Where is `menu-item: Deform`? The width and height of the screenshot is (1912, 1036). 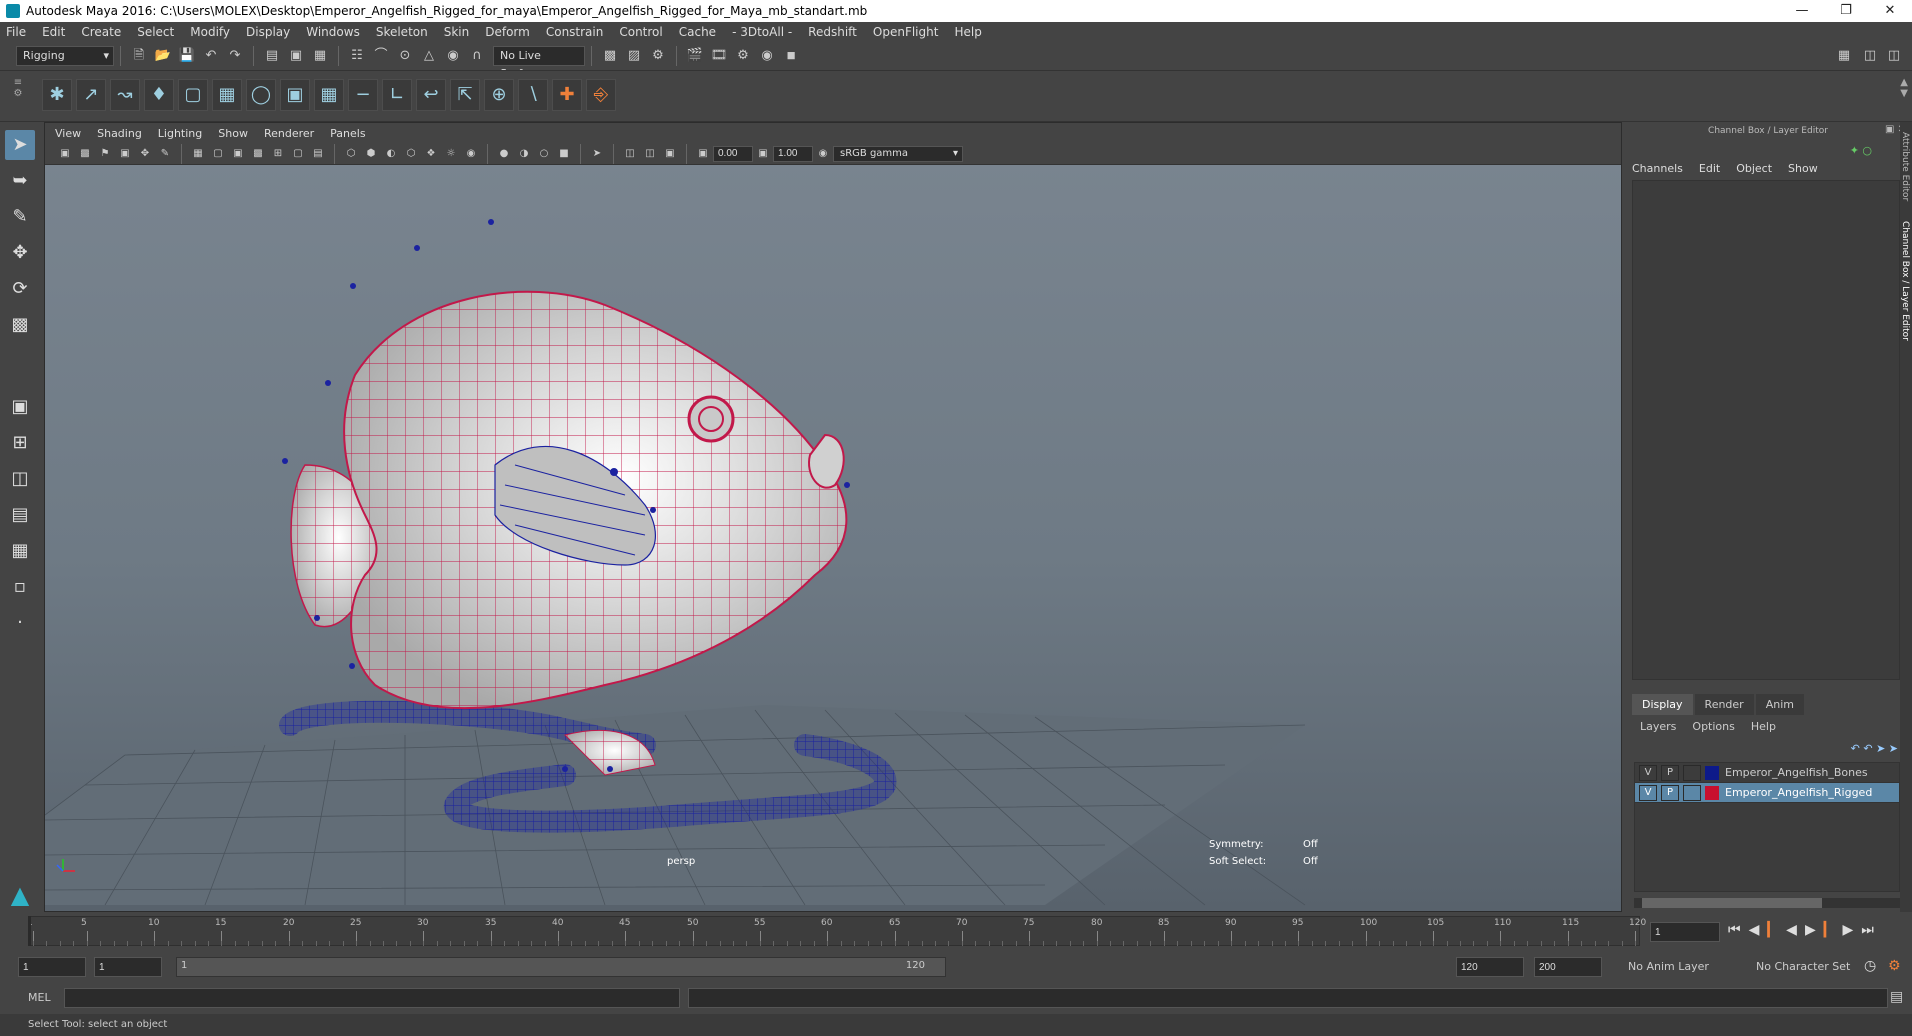 menu-item: Deform is located at coordinates (507, 32).